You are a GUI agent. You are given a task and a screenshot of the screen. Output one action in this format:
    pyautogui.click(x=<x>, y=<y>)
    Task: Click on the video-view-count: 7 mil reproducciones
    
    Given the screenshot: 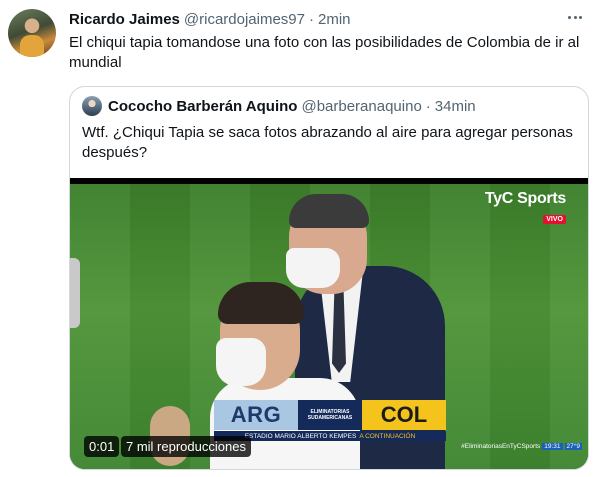 What is the action you would take?
    pyautogui.click(x=186, y=446)
    